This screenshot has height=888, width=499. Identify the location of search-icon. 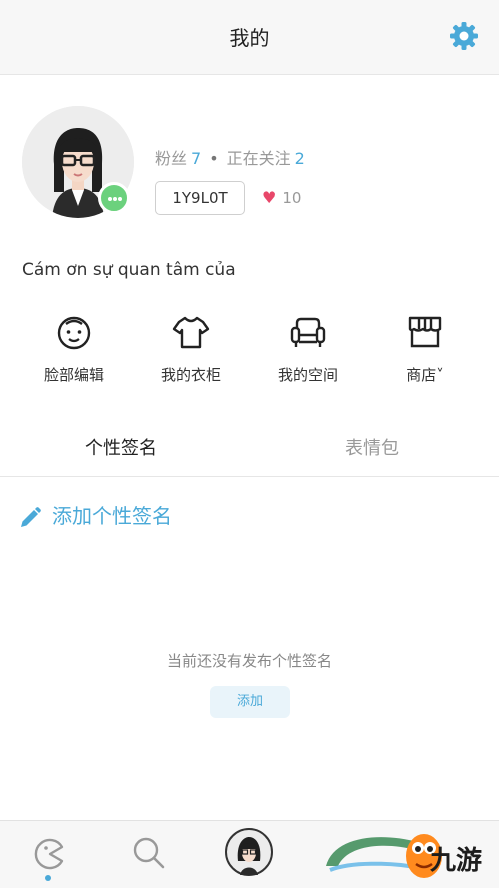
(149, 853).